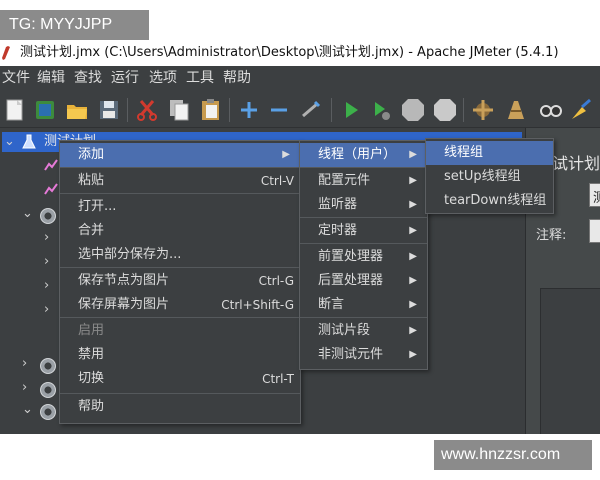 The image size is (600, 480). I want to click on context-menu-item-paste: 粘贴 Ctrl-V, so click(180, 181).